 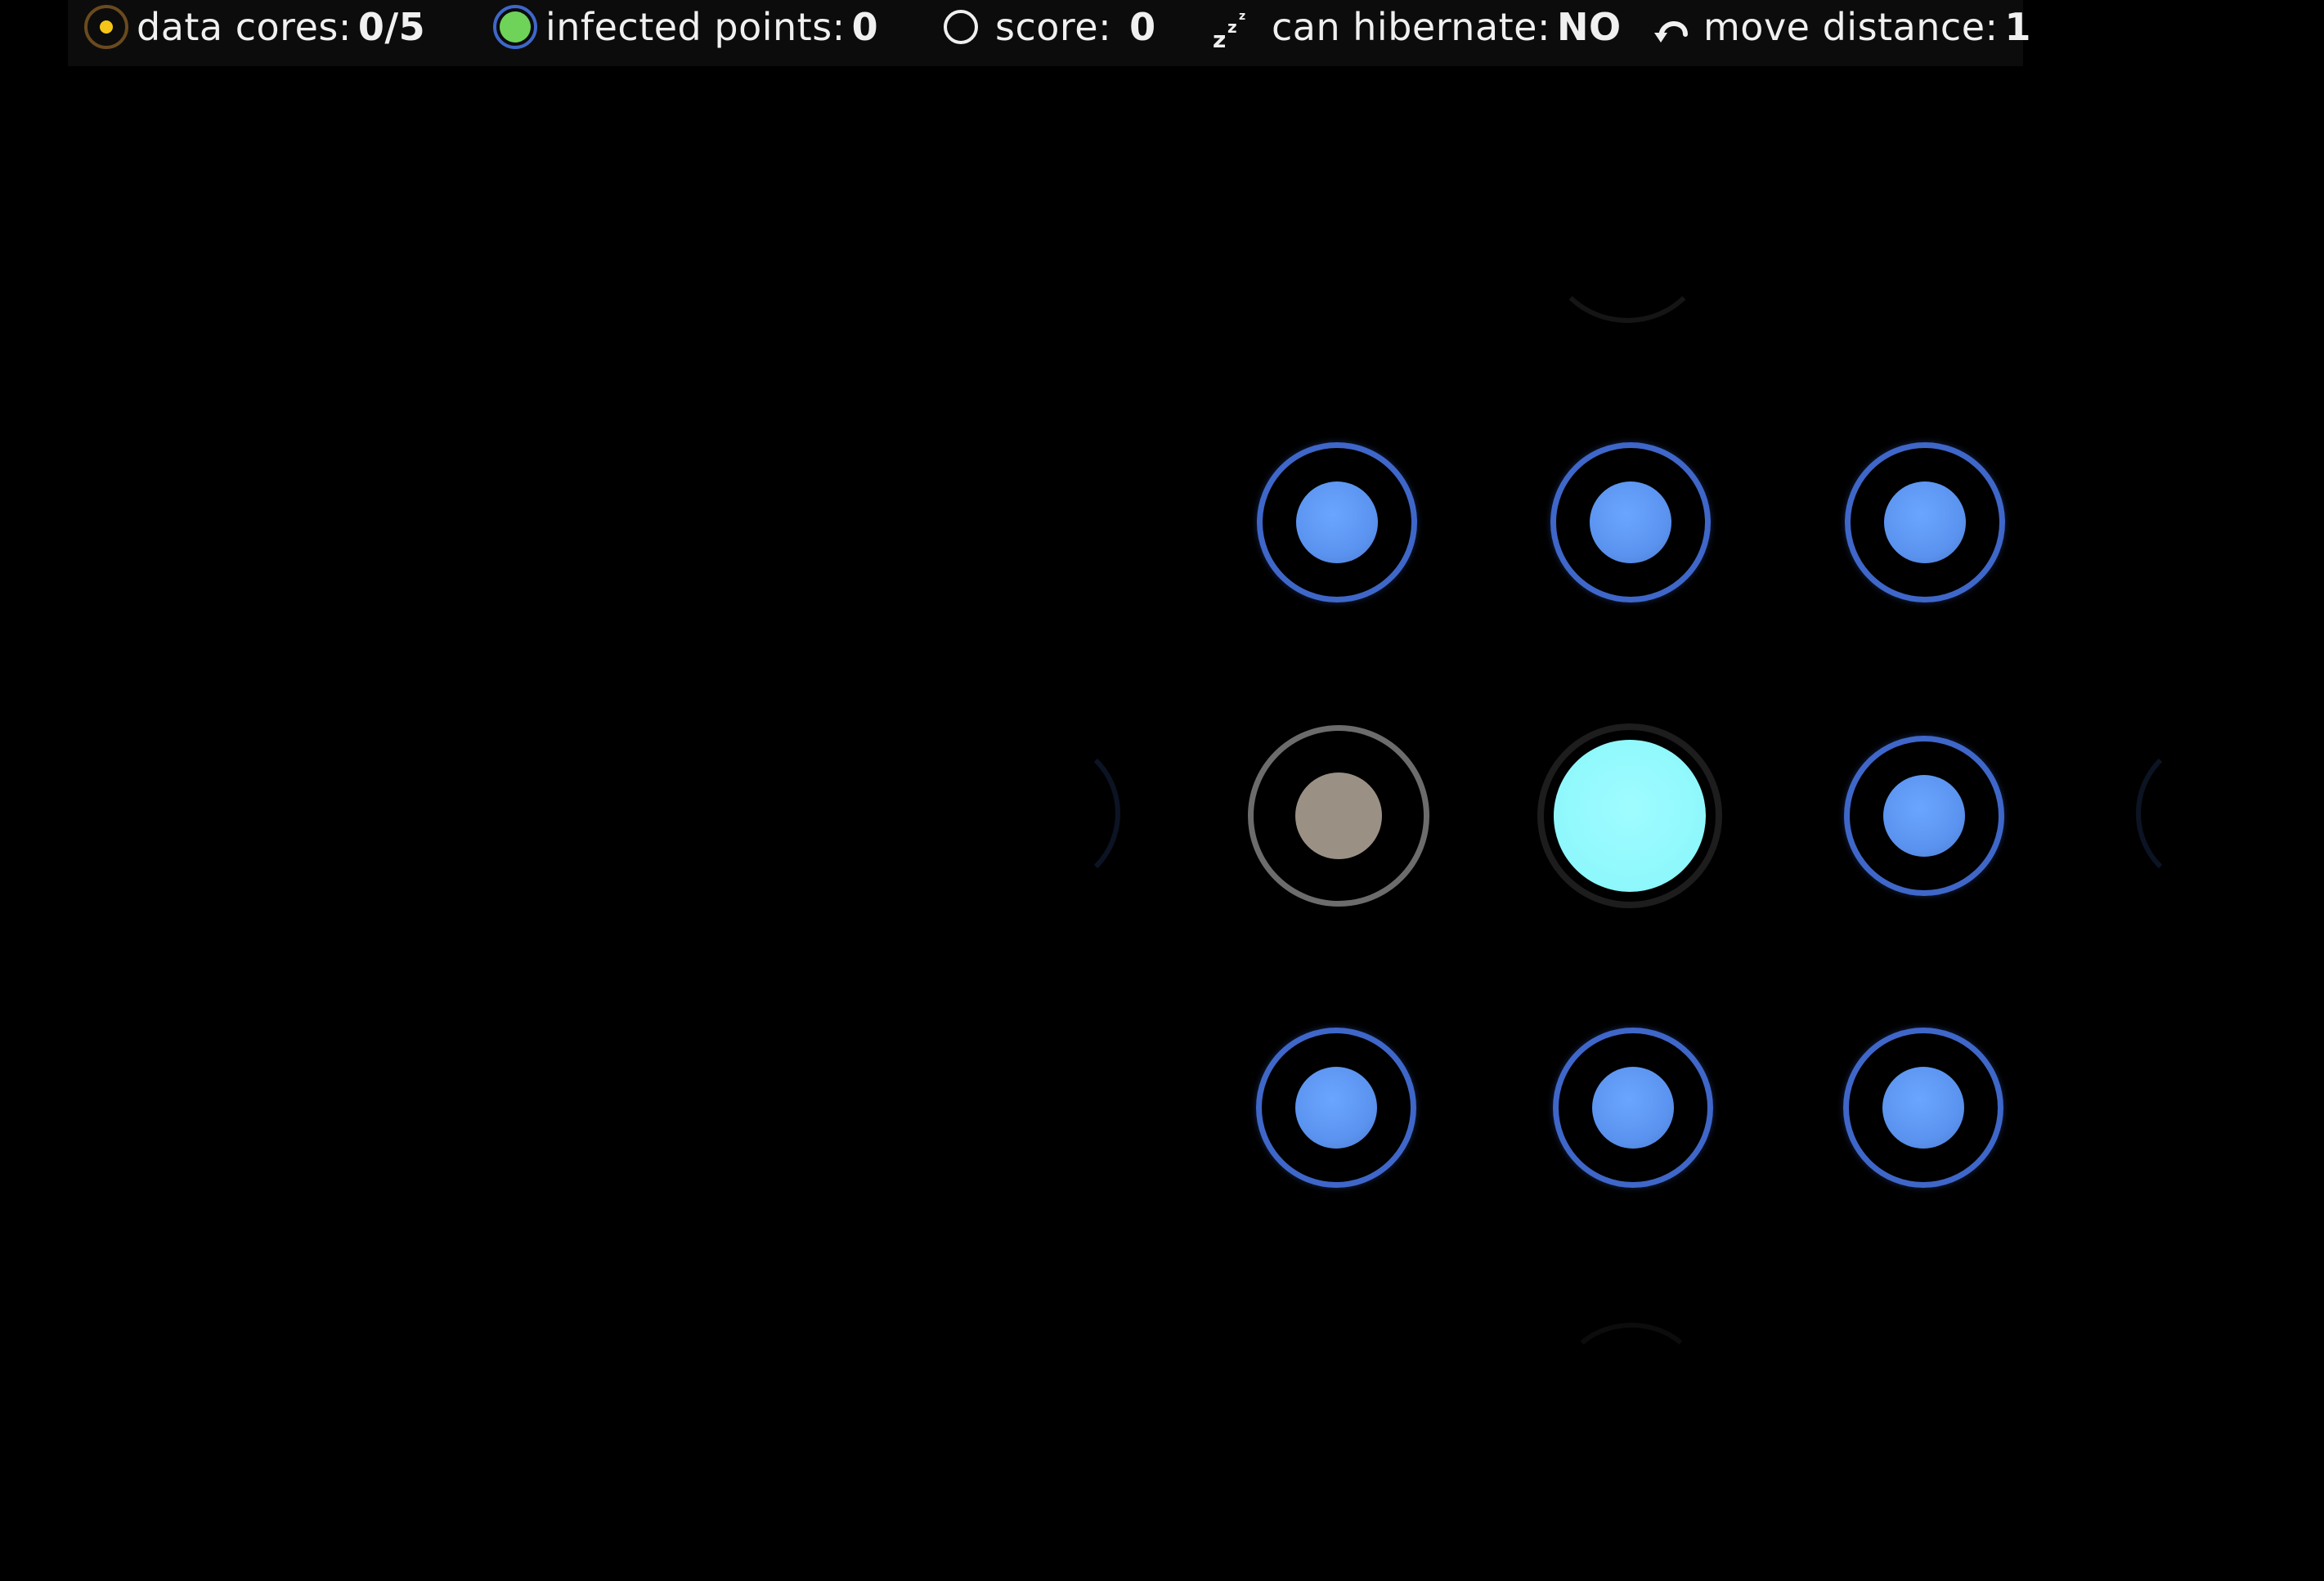 I want to click on hud-move-distance: move distance: 1, so click(x=1843, y=27).